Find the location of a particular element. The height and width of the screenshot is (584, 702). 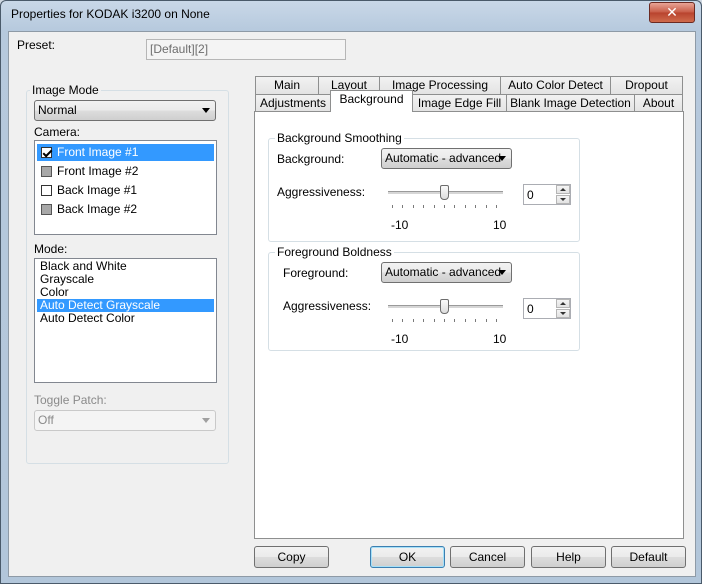

toggle-patch-label: Toggle Patch: is located at coordinates (70, 400).